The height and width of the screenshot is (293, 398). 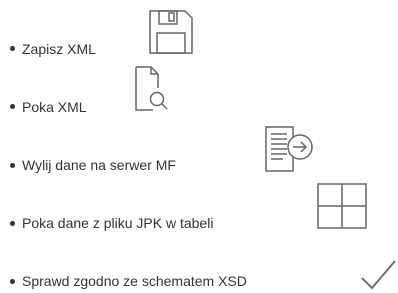 What do you see at coordinates (118, 223) in the screenshot?
I see `list-item-label: Poka dane z pliku JPK w tabeli` at bounding box center [118, 223].